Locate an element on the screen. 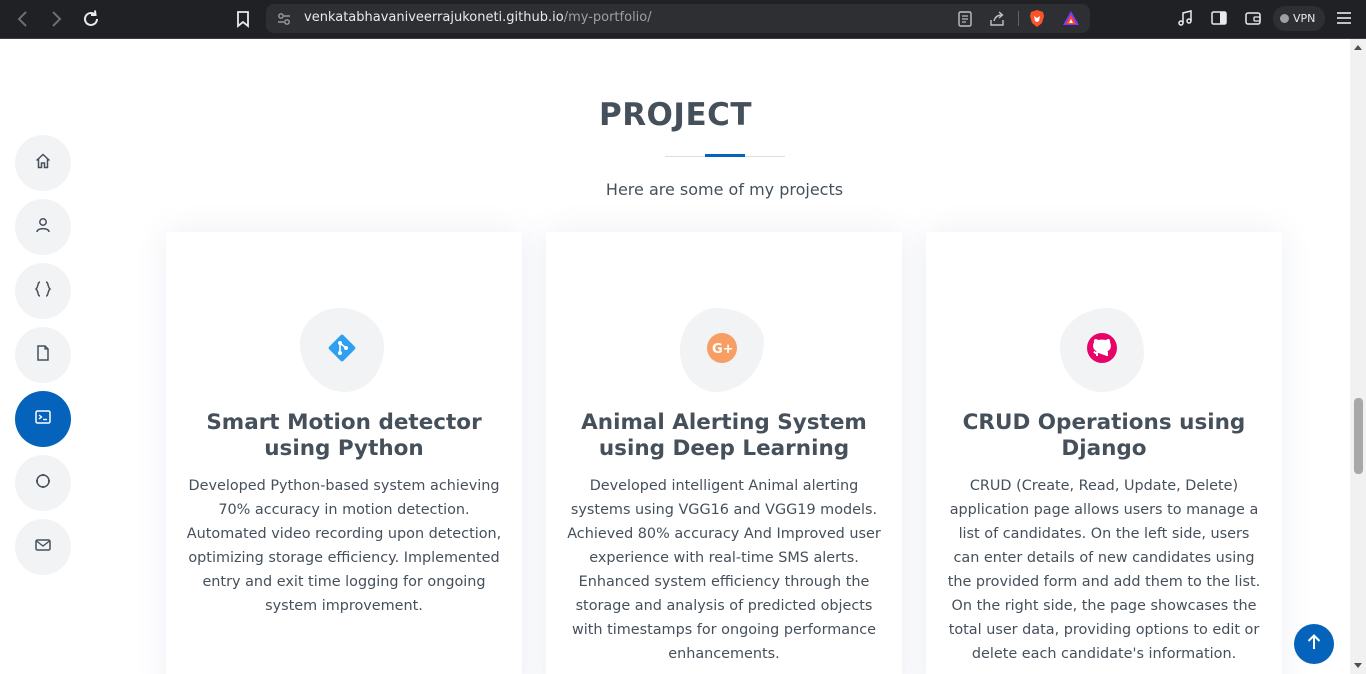  menu-icon is located at coordinates (1344, 18).